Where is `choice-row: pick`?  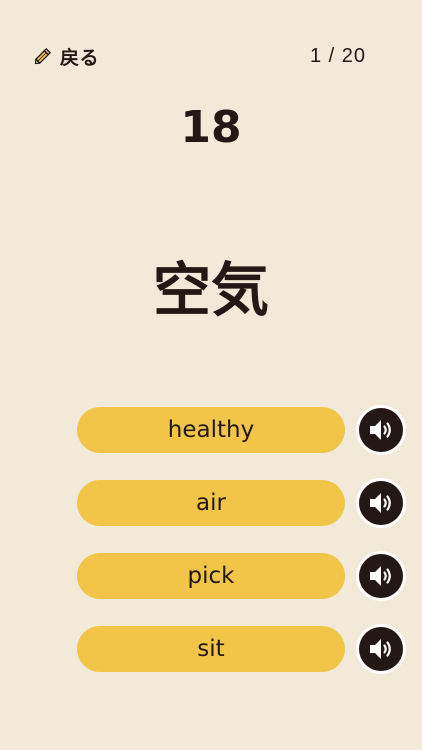
choice-row: pick is located at coordinates (211, 576).